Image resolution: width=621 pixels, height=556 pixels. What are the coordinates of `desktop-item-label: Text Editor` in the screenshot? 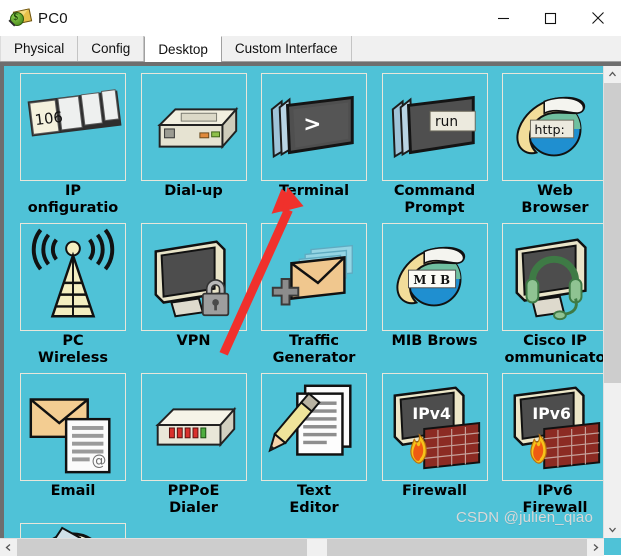 It's located at (314, 499).